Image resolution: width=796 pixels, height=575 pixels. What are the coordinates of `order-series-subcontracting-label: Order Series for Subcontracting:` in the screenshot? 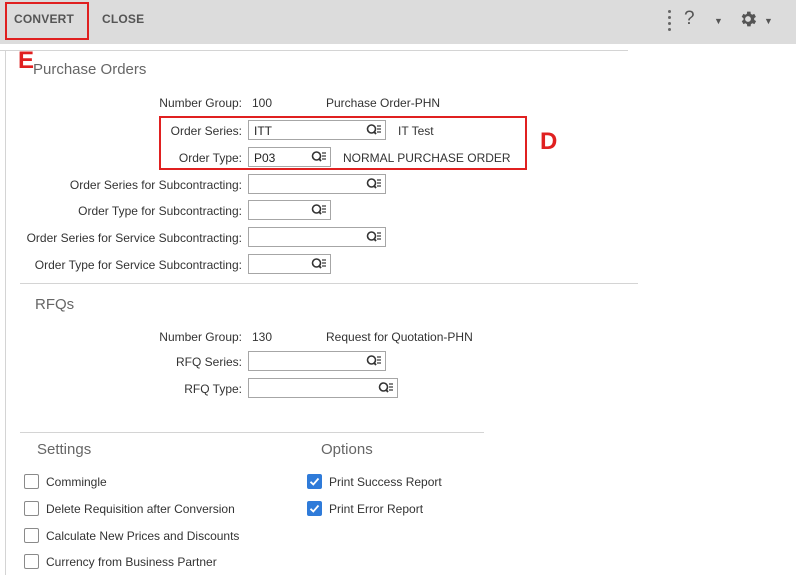 It's located at (155, 185).